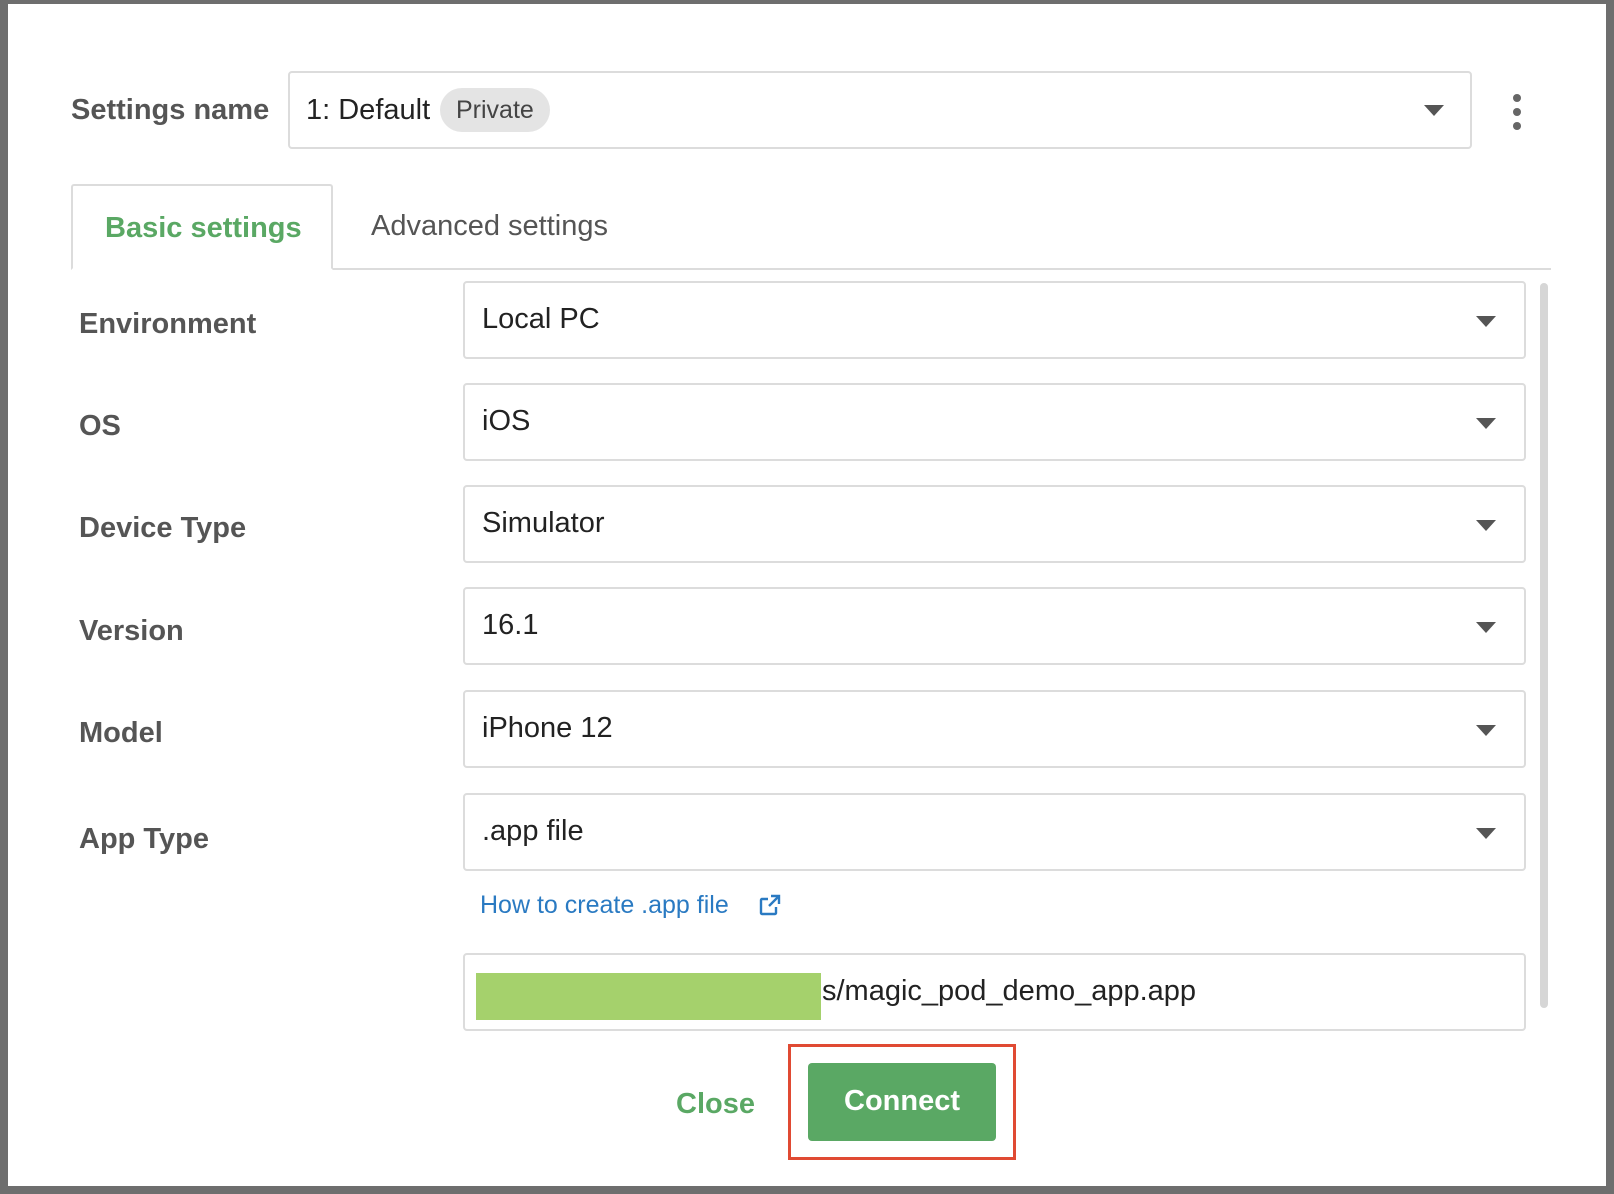 The width and height of the screenshot is (1614, 1194). I want to click on how-to-create-app-file-link: How to create .app file, so click(604, 905).